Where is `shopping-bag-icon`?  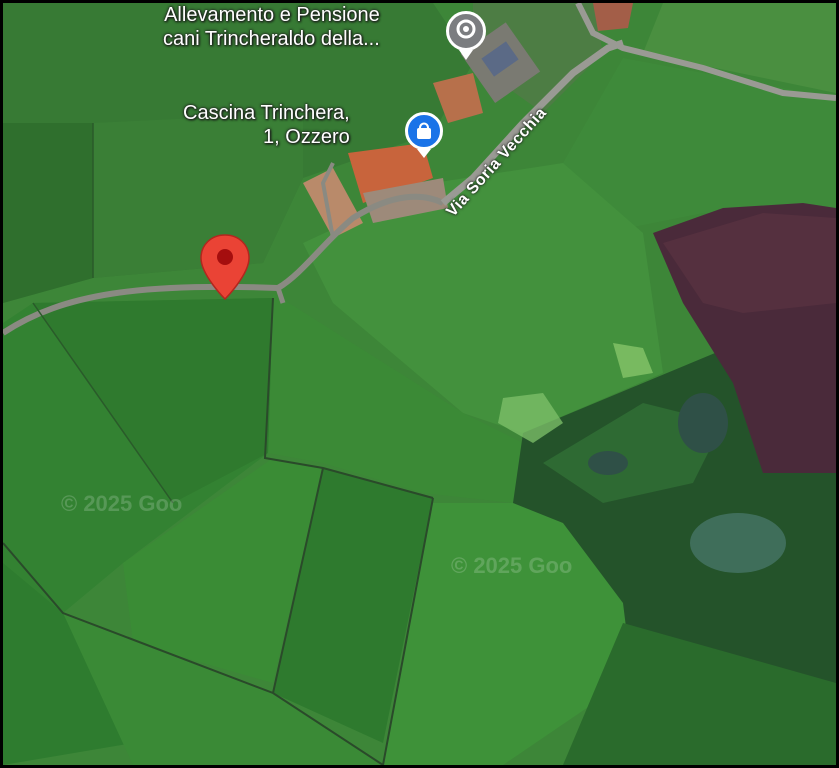
shopping-bag-icon is located at coordinates (424, 130).